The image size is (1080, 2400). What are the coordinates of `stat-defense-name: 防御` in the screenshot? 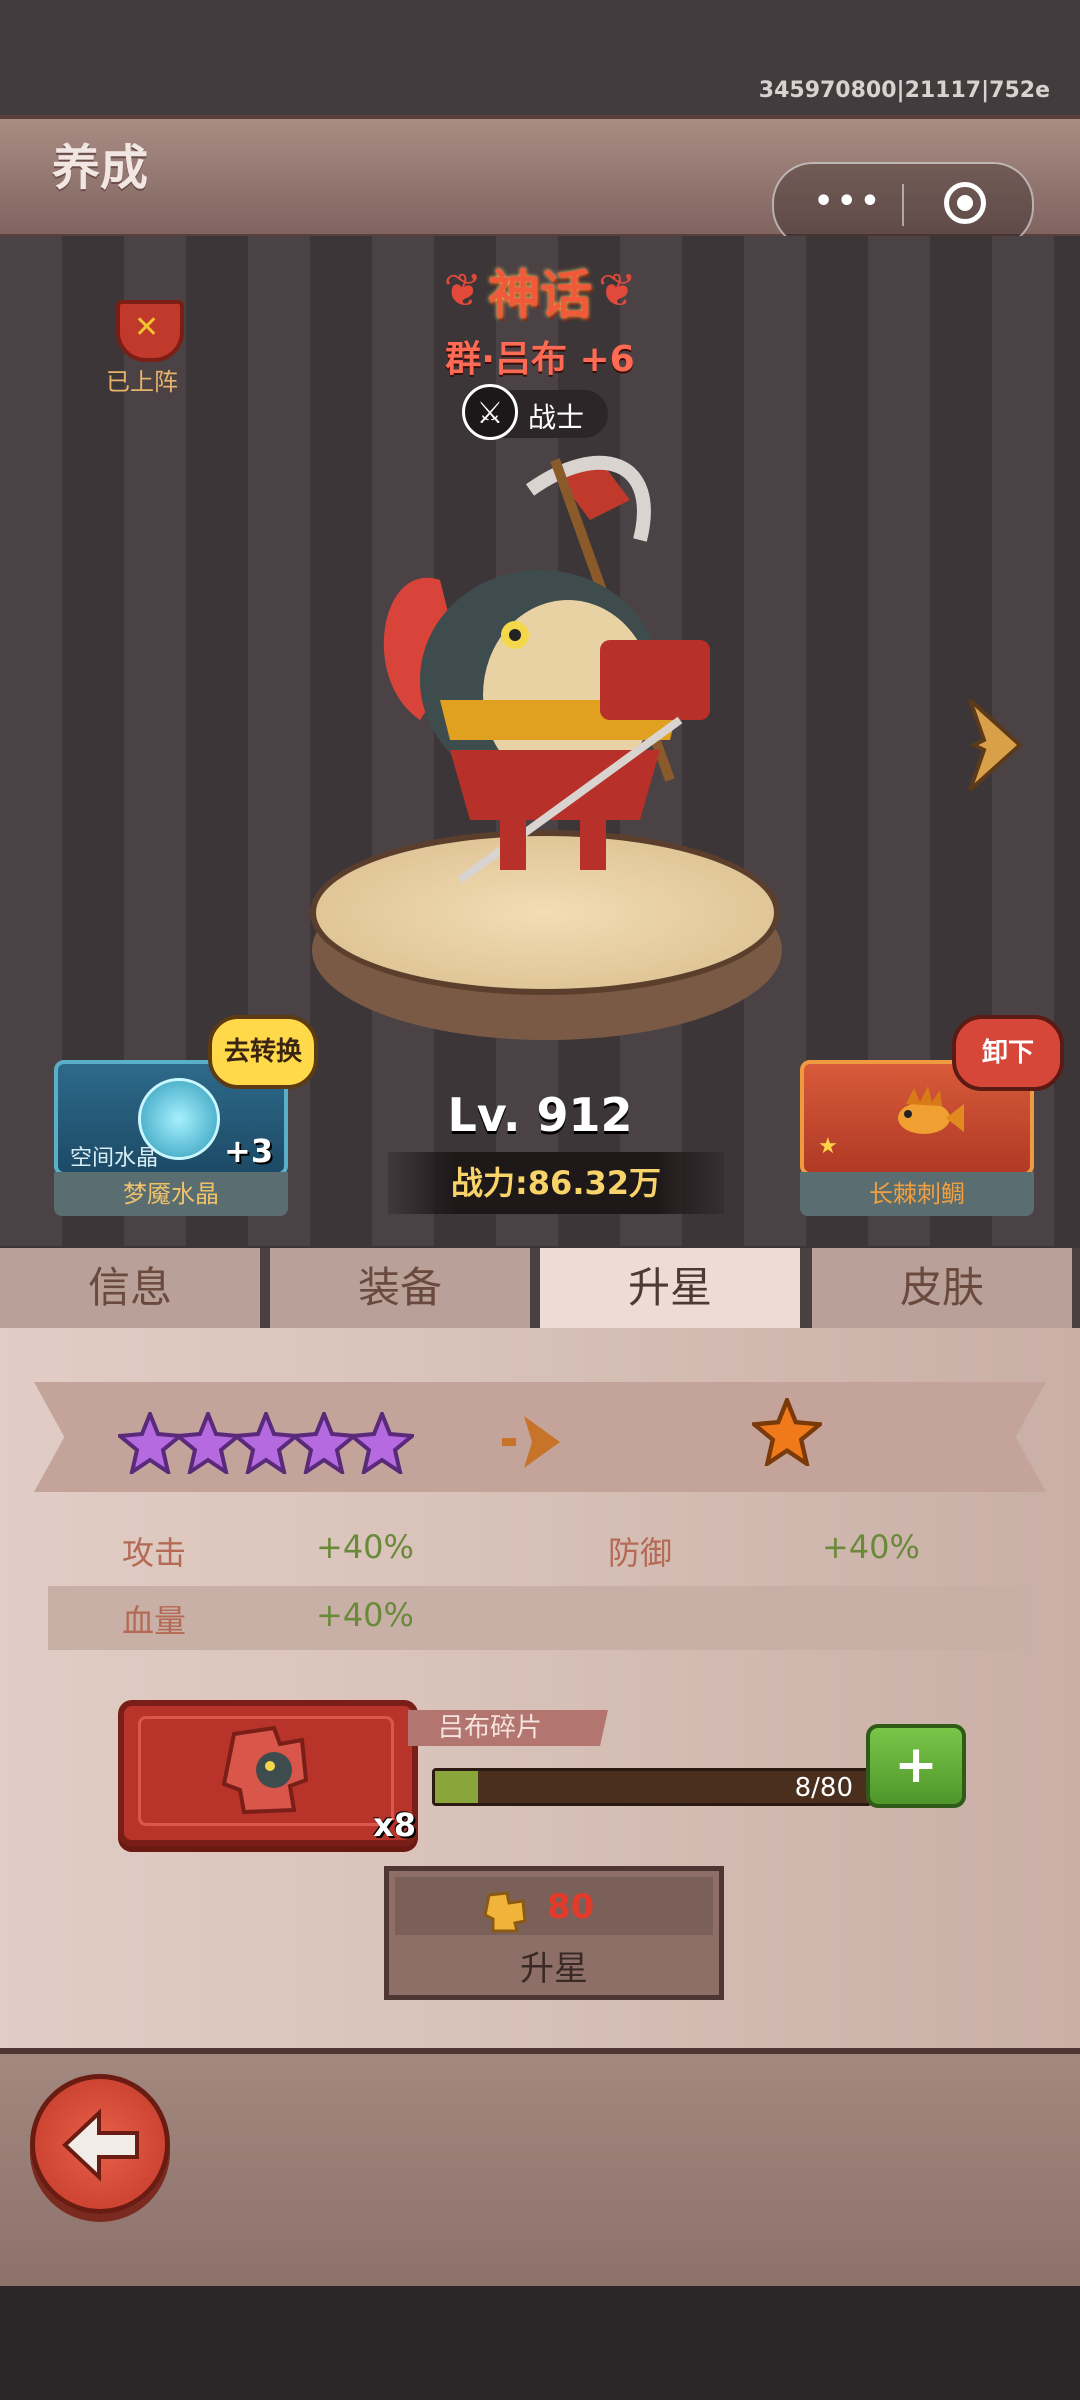 It's located at (640, 1553).